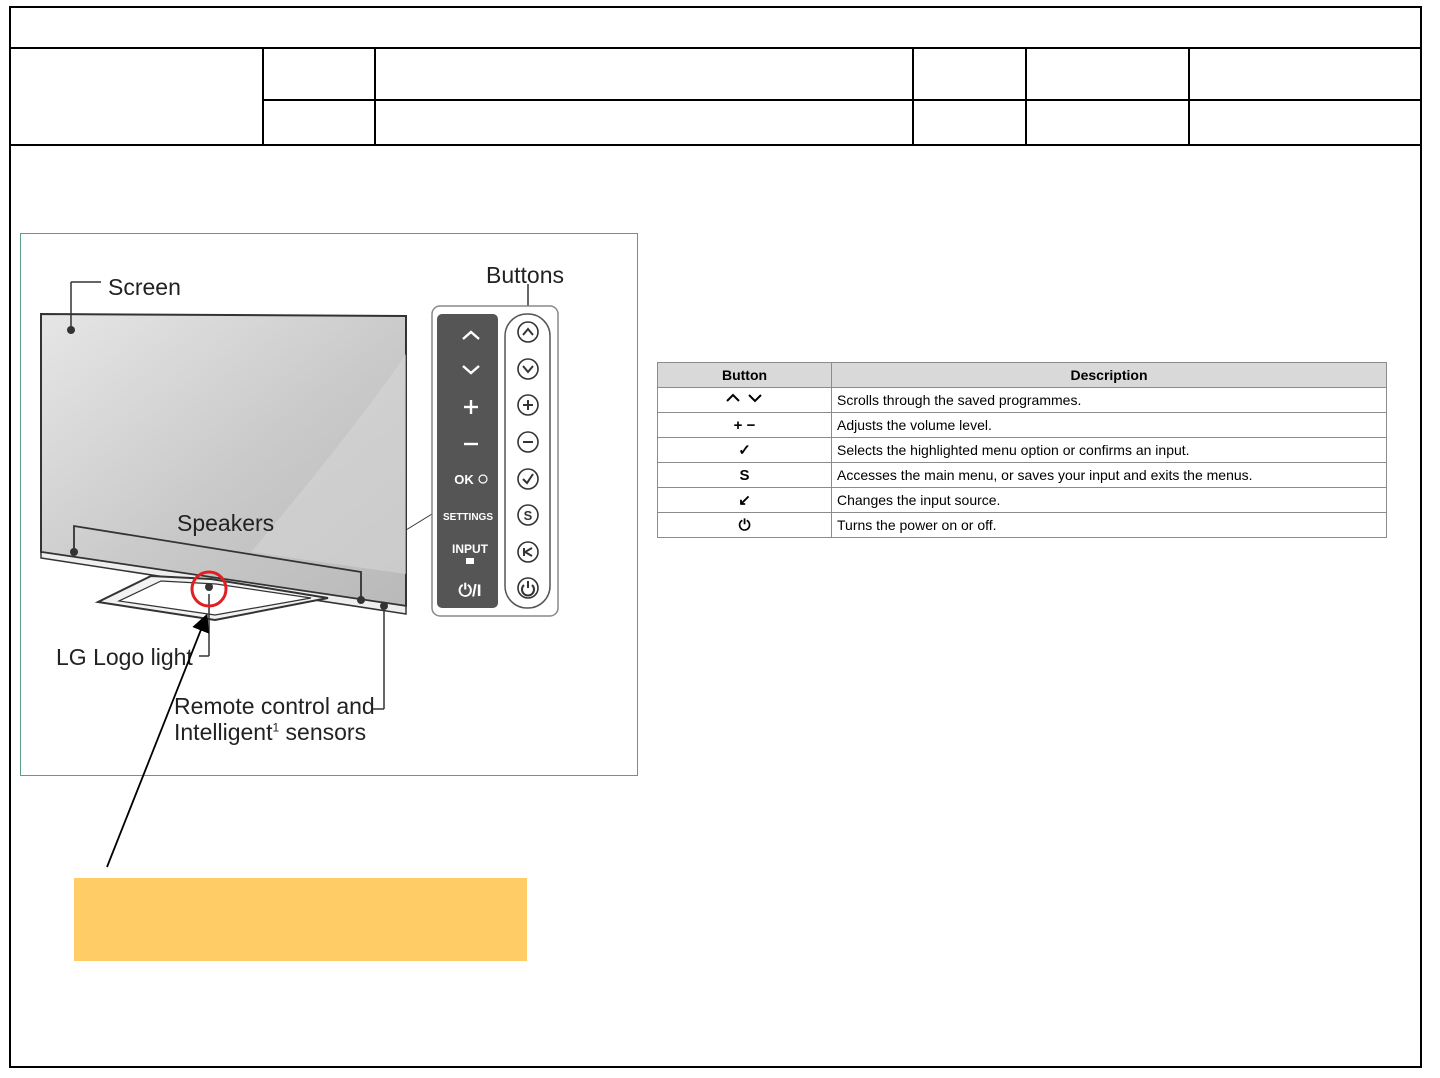 The width and height of the screenshot is (1440, 1078). What do you see at coordinates (1109, 400) in the screenshot?
I see `row-description: Scrolls through the saved programmes.` at bounding box center [1109, 400].